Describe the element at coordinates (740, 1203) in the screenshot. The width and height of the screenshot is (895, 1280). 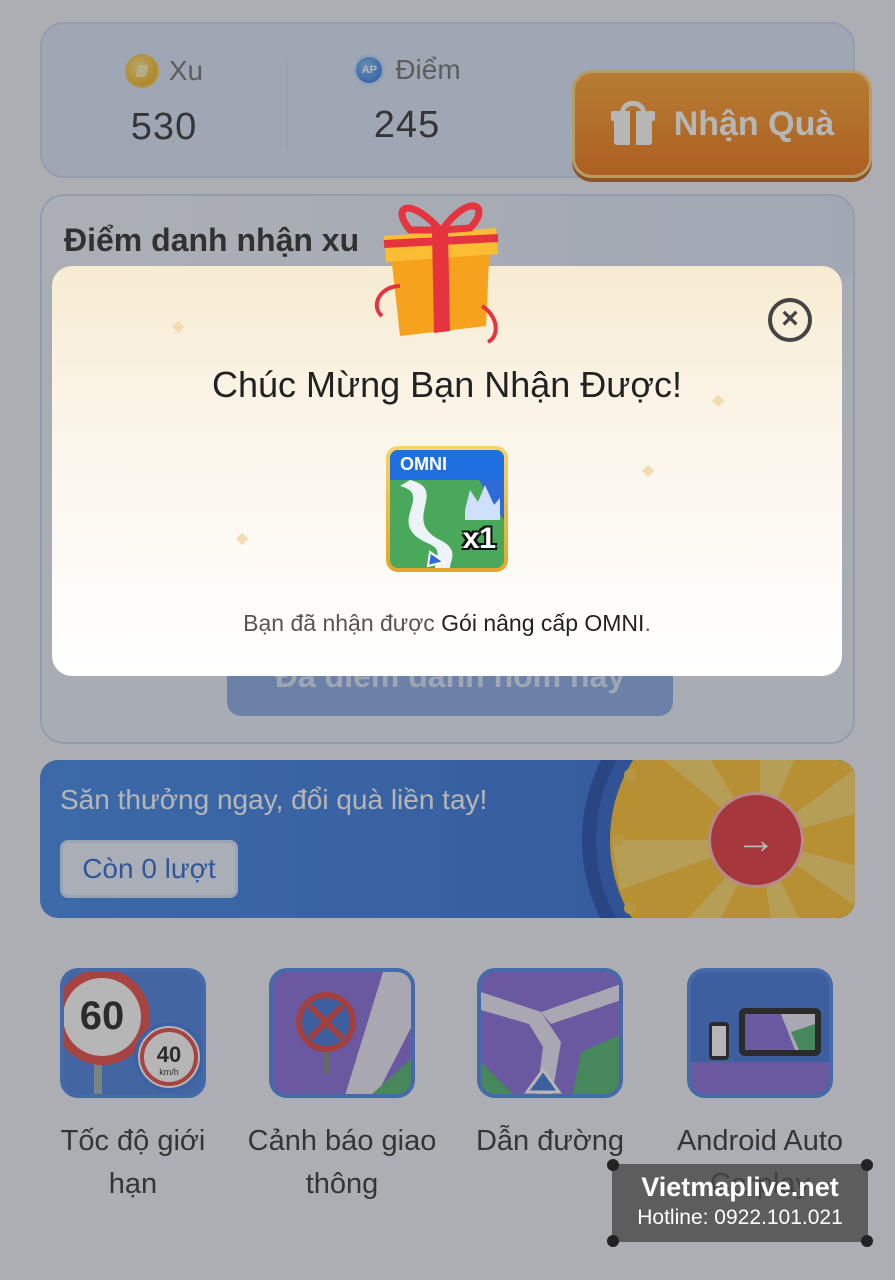
I see `watermark: Vietmaplive.net Hotline: 0922.101.021` at that location.